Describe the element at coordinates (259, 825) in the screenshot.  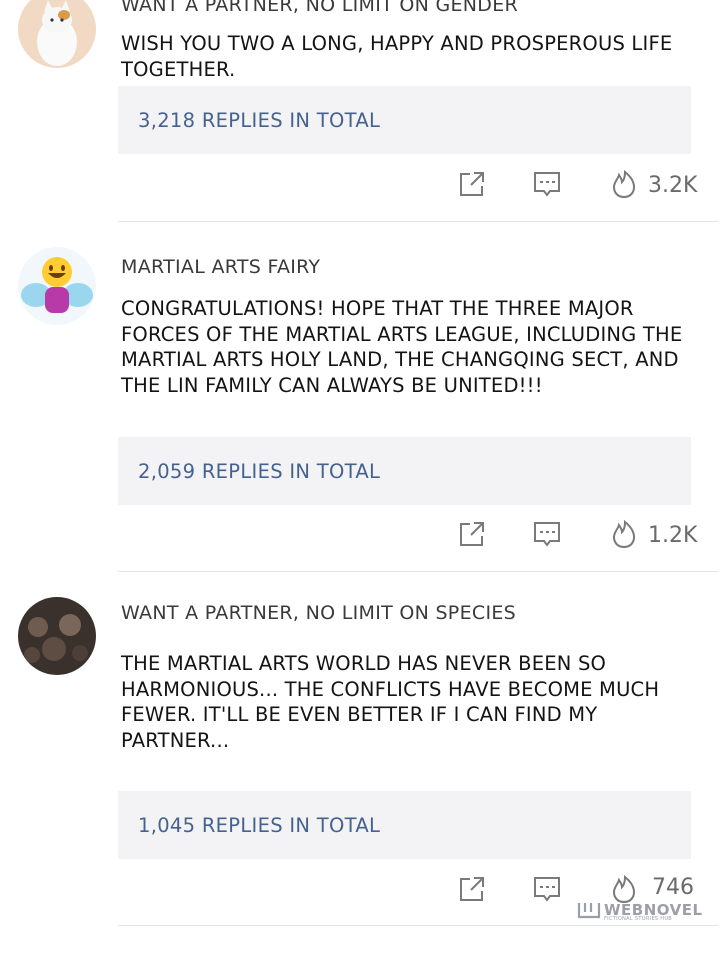
I see `replies-link: 1,045 REPLIES IN TOTAL` at that location.